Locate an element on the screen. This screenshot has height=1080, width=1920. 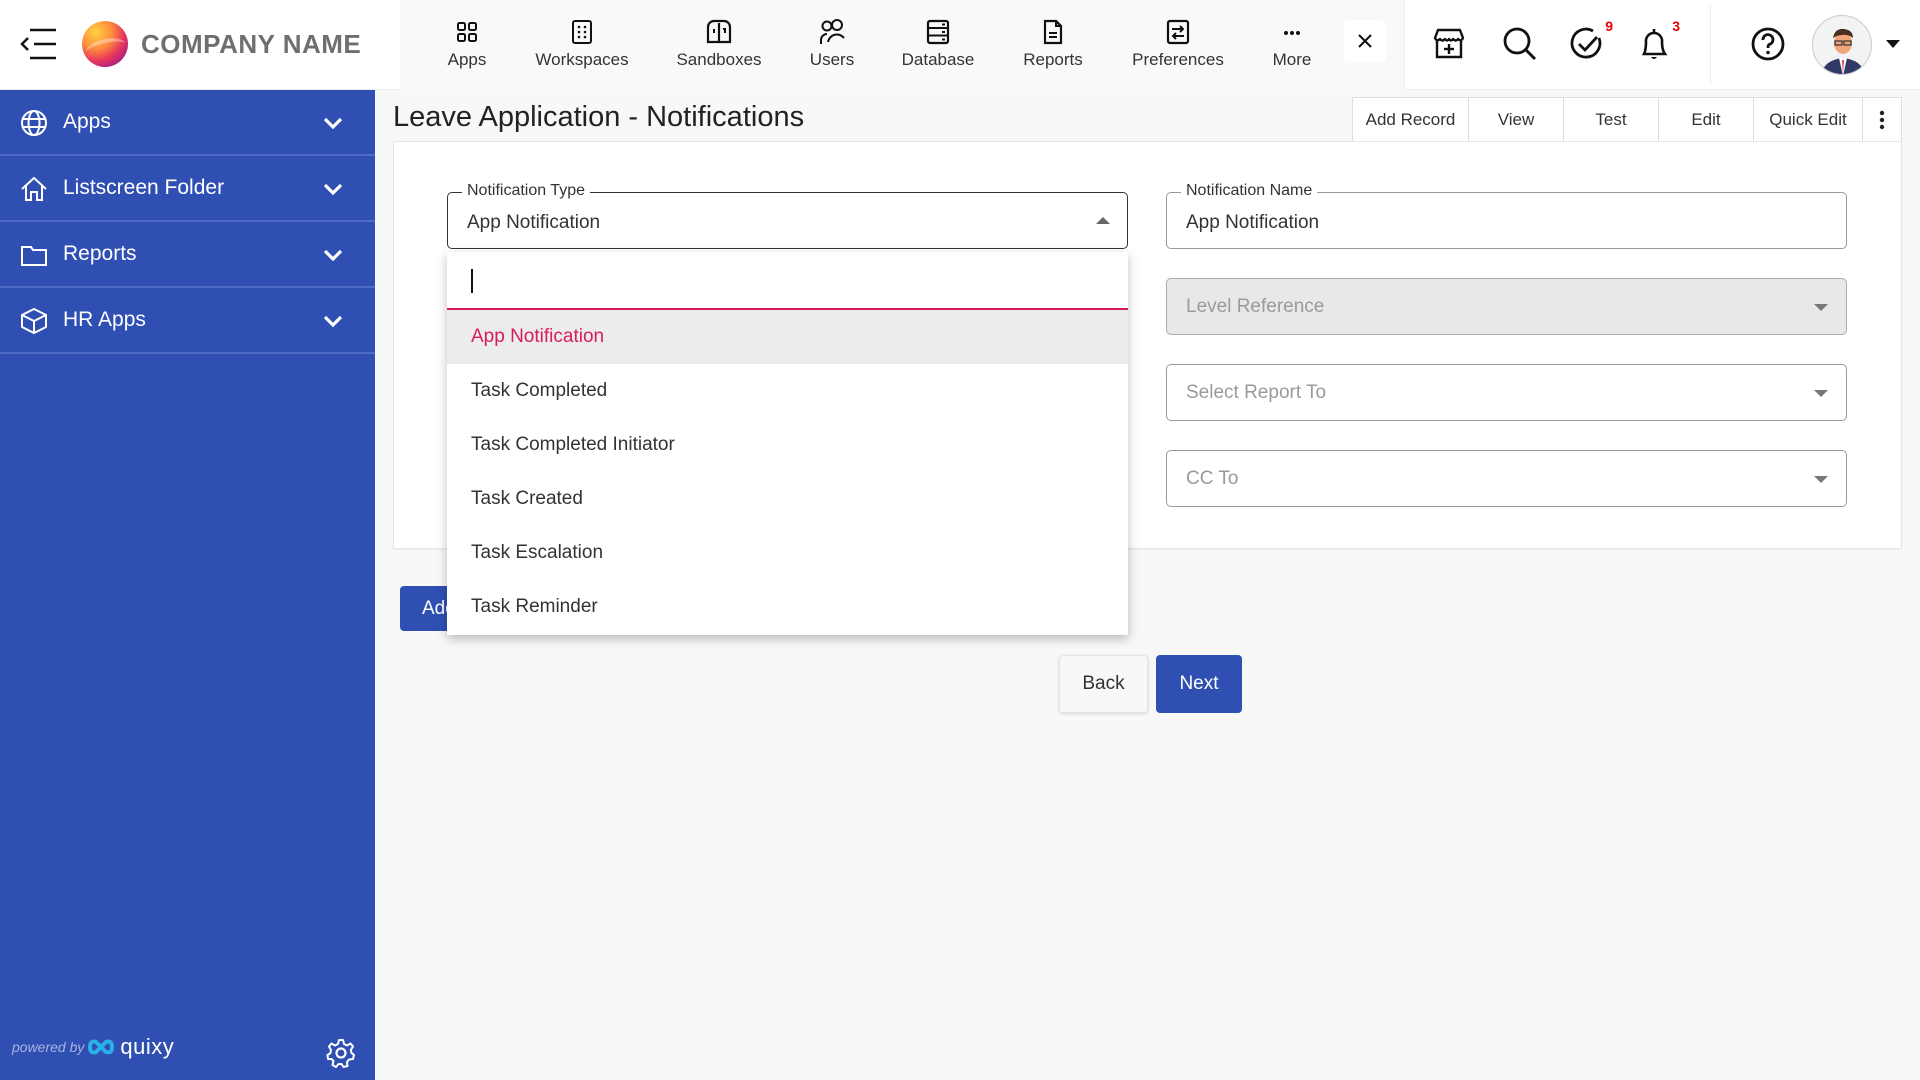
sidebar-item-reports: Reports is located at coordinates (187, 255).